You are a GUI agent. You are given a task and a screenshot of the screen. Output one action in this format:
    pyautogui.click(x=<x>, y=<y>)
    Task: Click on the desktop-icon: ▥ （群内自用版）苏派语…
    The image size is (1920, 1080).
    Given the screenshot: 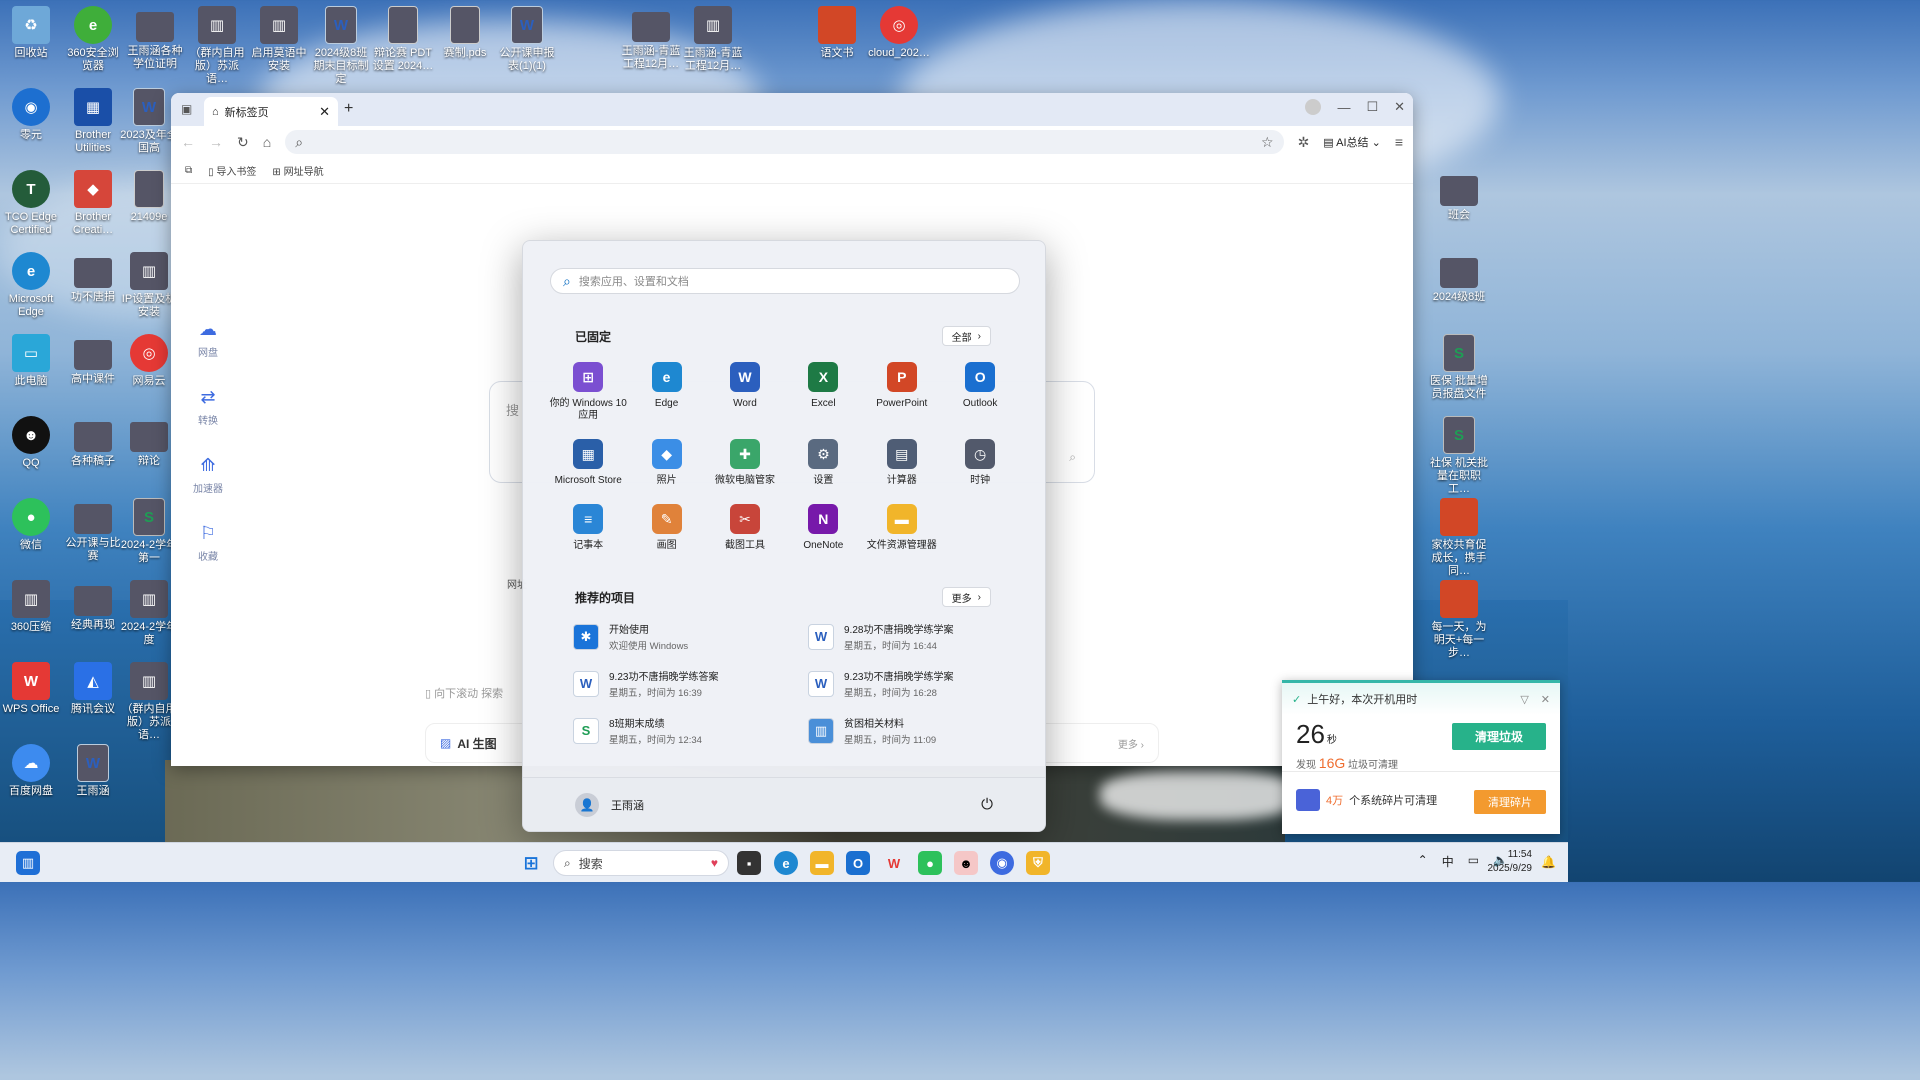 What is the action you would take?
    pyautogui.click(x=217, y=46)
    